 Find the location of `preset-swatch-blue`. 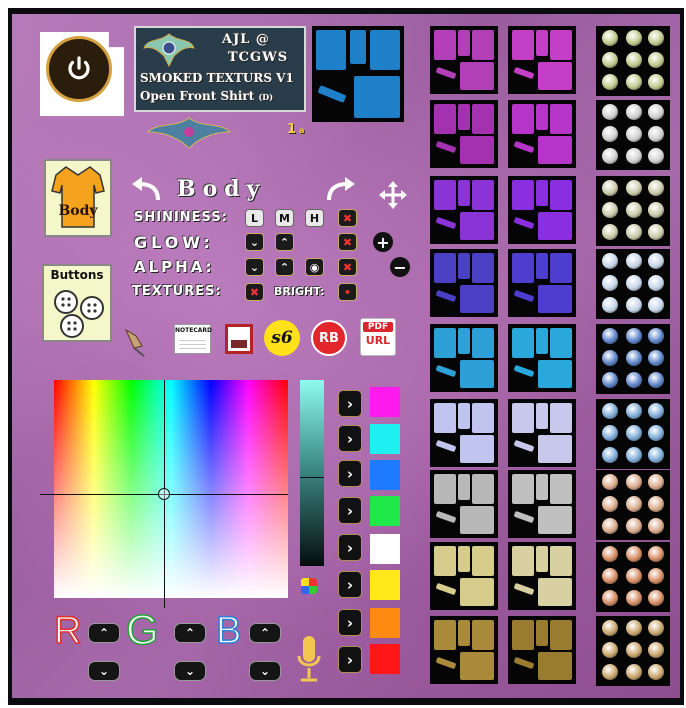

preset-swatch-blue is located at coordinates (385, 475).